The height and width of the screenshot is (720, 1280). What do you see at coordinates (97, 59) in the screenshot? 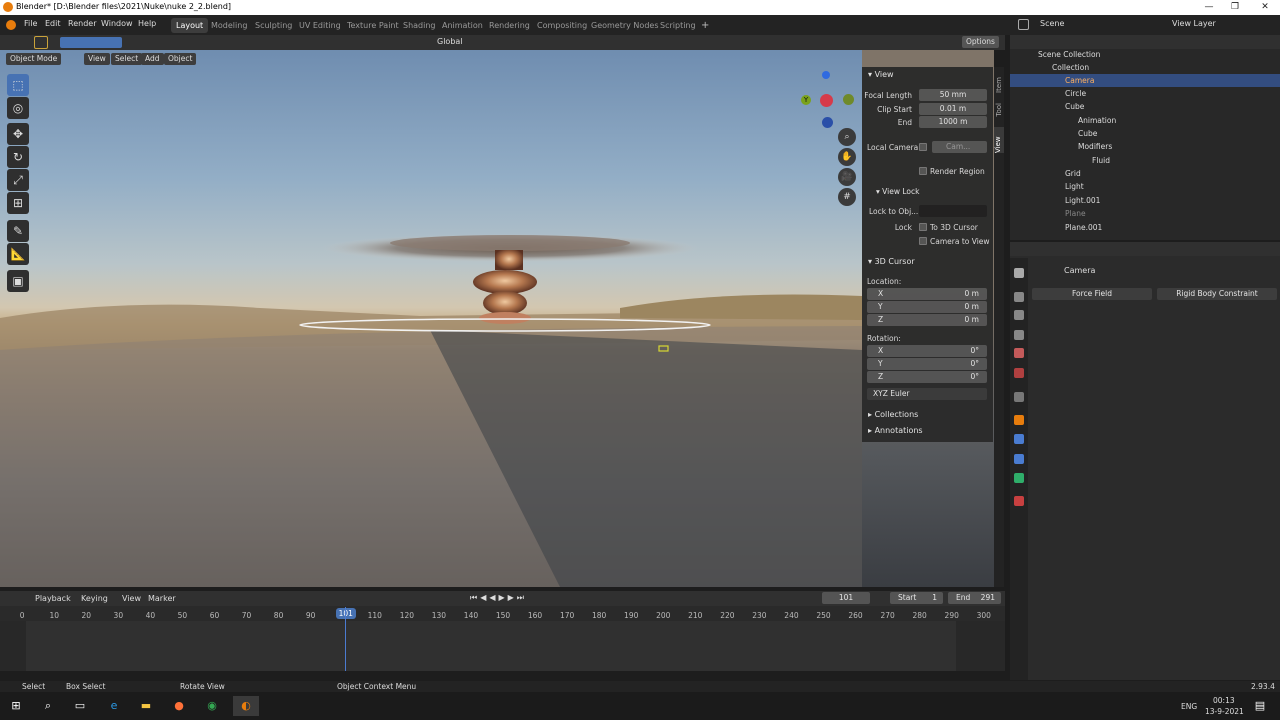
I see `view-menu: View` at bounding box center [97, 59].